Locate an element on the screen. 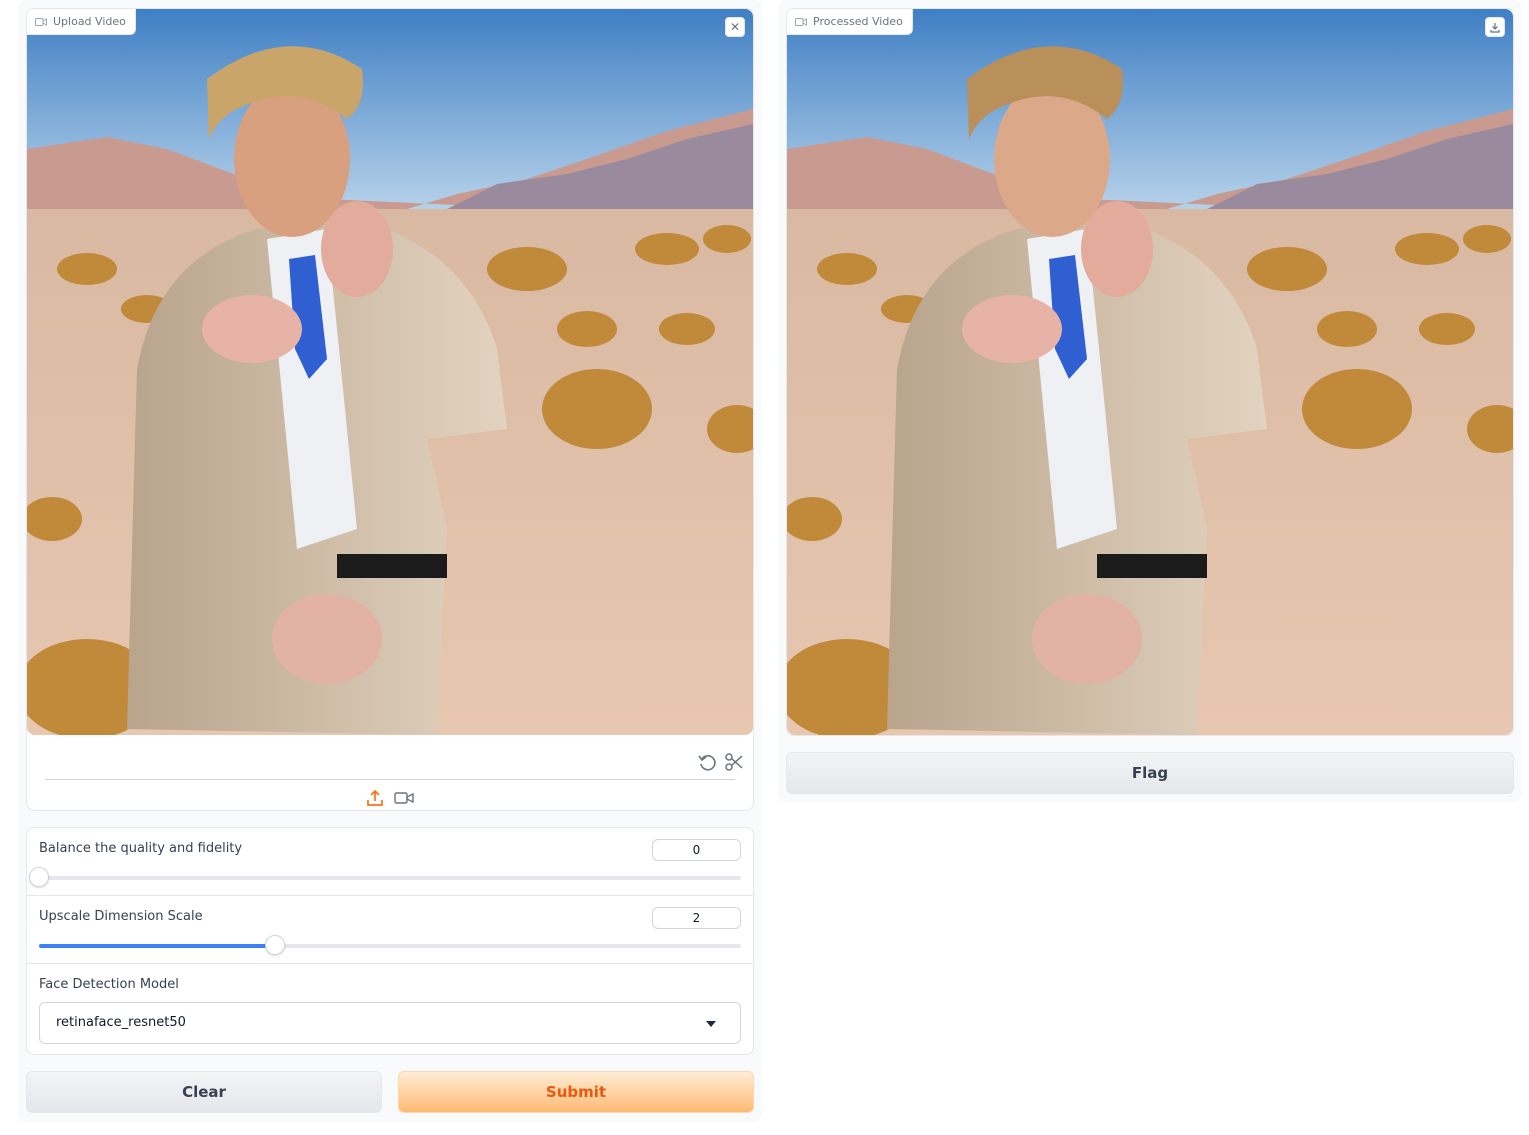  fidelity-label: Balance the quality and fidelity is located at coordinates (141, 848).